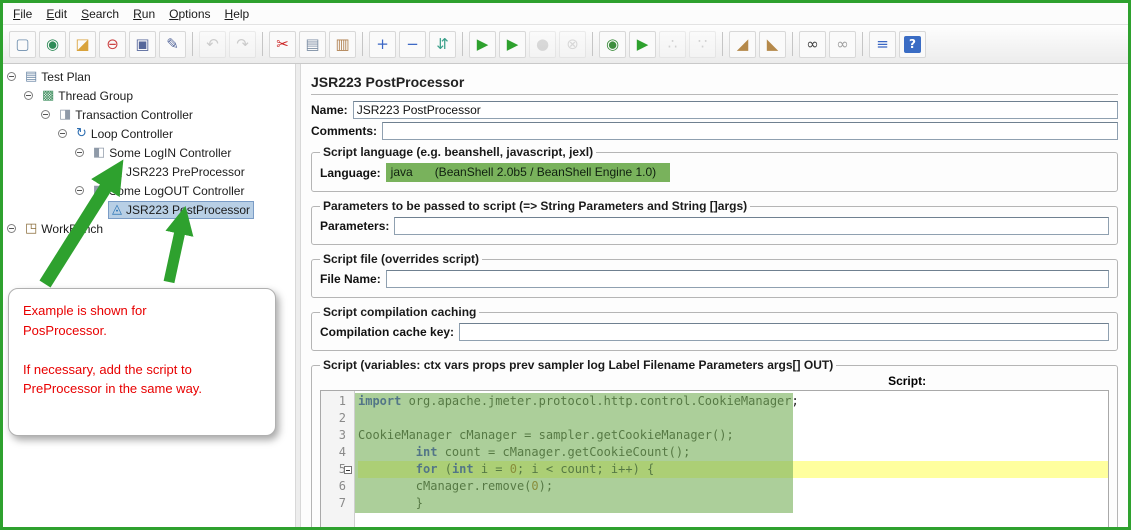  I want to click on tree-item-some-logout-controller: ◧ Some LogOUT Controller, so click(149, 190).